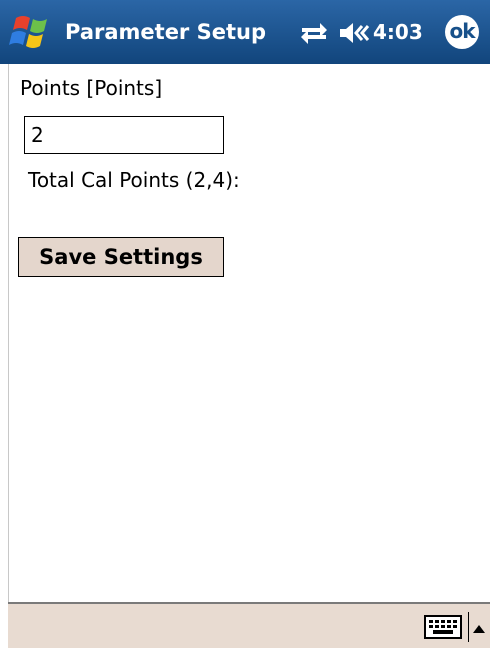 Image resolution: width=490 pixels, height=648 pixels. Describe the element at coordinates (124, 135) in the screenshot. I see `points-input` at that location.